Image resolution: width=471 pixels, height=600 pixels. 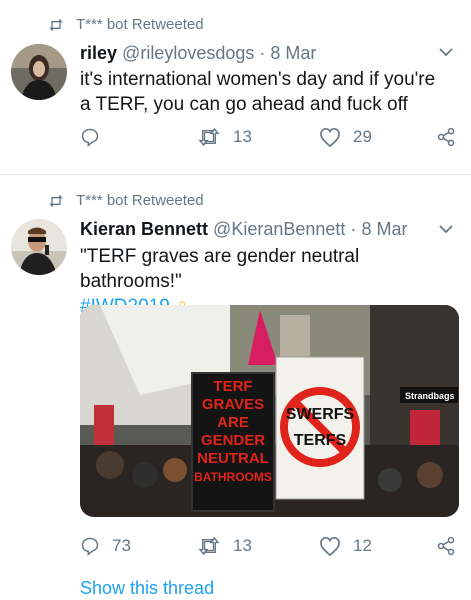 What do you see at coordinates (320, 440) in the screenshot?
I see `sign-right-line-2: TERFS` at bounding box center [320, 440].